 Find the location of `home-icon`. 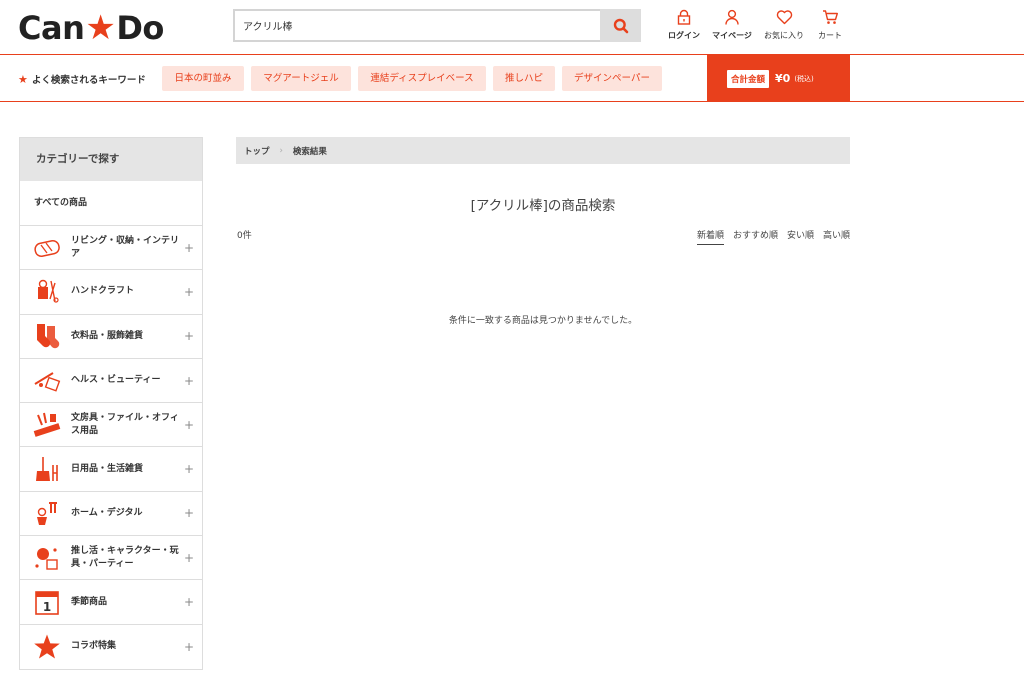

home-icon is located at coordinates (47, 513).